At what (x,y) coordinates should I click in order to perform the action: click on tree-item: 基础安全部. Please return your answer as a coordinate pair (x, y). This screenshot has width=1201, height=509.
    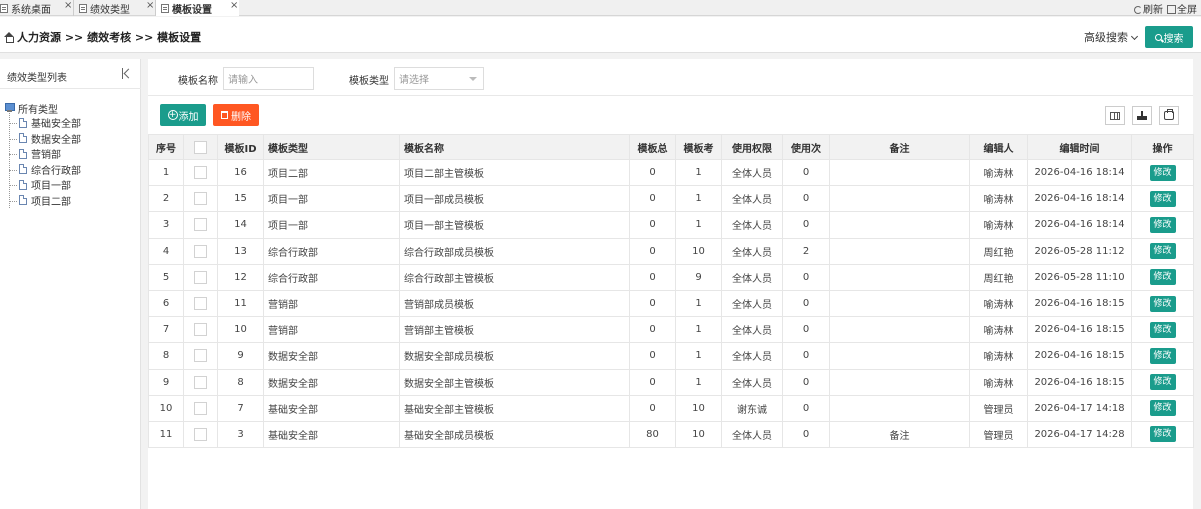
    Looking at the image, I should click on (45, 123).